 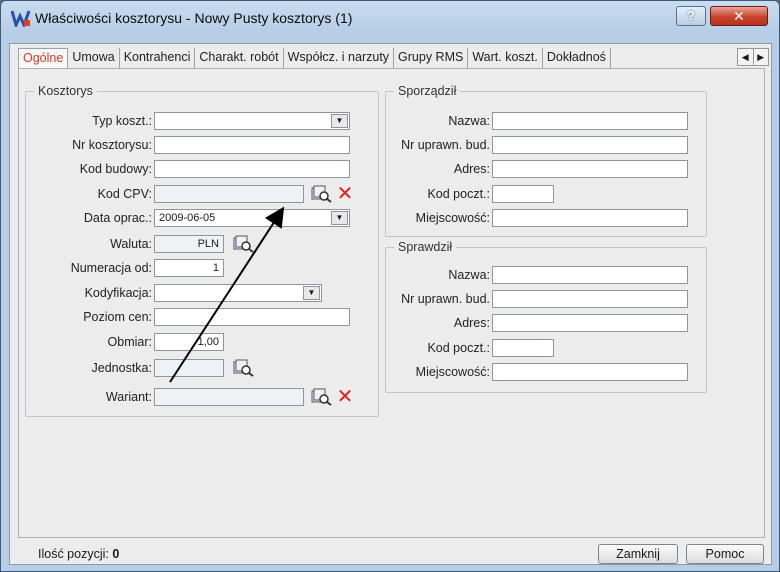 I want to click on data-oprac-select: 2009-06-05 ▼, so click(x=252, y=218).